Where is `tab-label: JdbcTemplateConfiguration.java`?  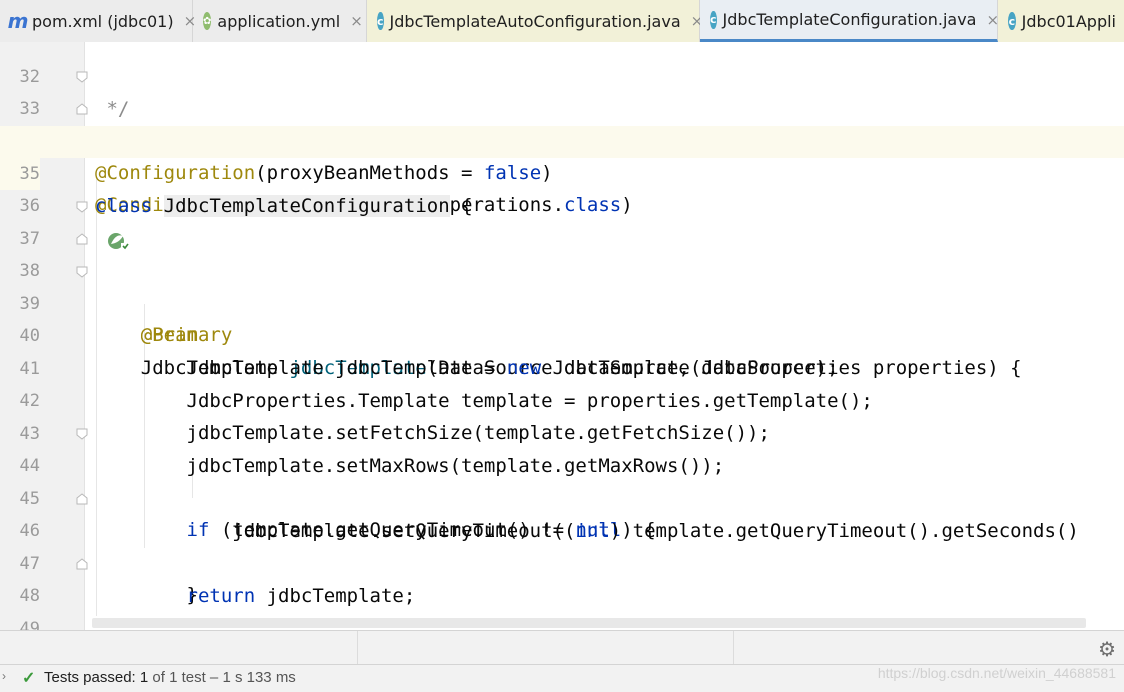
tab-label: JdbcTemplateConfiguration.java is located at coordinates (849, 19).